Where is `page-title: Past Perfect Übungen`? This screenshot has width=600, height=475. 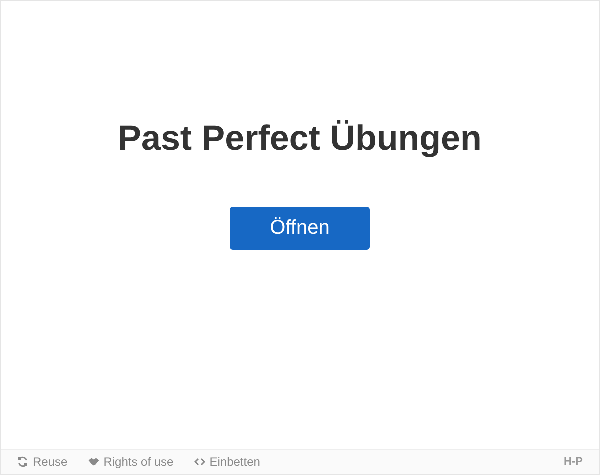
page-title: Past Perfect Übungen is located at coordinates (300, 139).